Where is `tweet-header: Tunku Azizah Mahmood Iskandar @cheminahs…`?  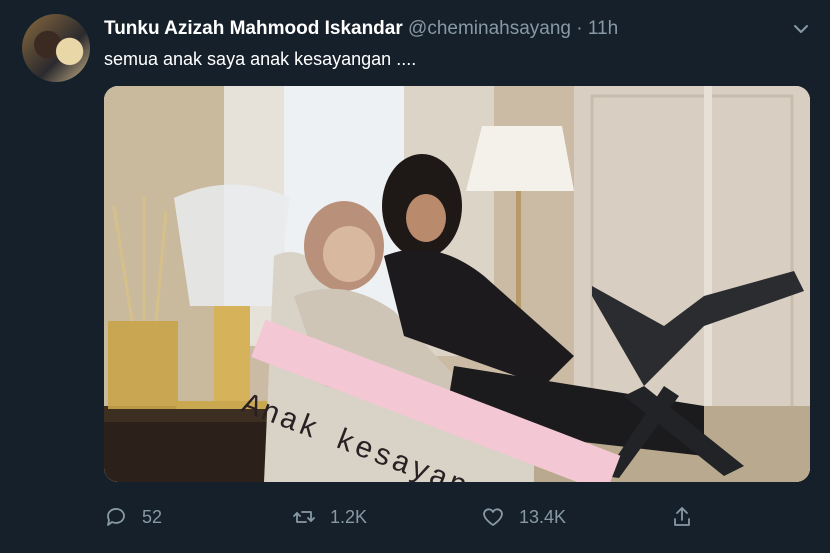
tweet-header: Tunku Azizah Mahmood Iskandar @cheminahs… is located at coordinates (361, 29).